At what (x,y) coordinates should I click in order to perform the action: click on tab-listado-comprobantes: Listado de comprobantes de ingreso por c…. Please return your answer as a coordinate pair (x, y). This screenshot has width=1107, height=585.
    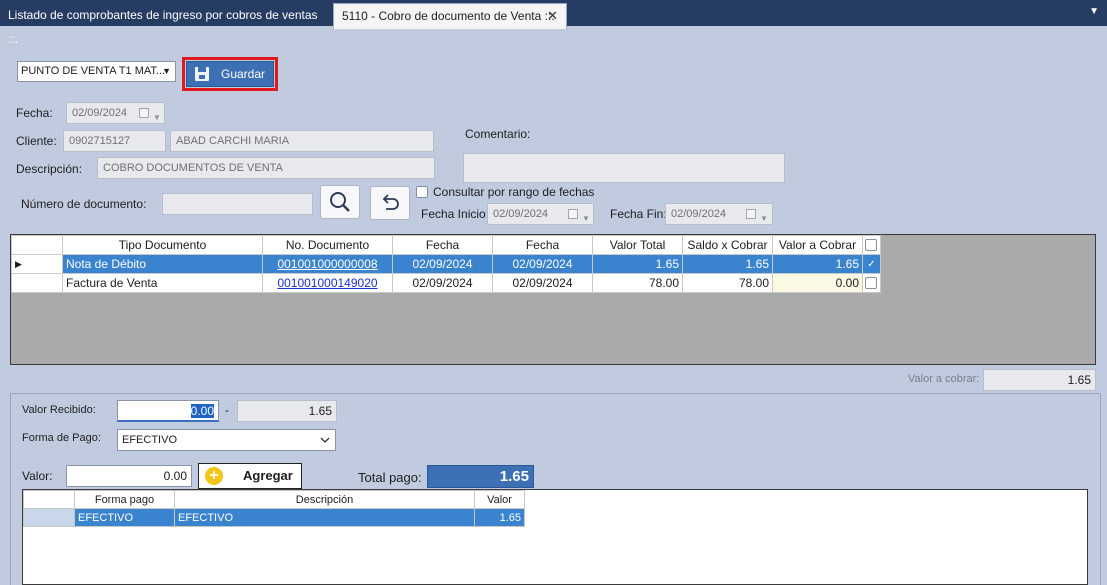
    Looking at the image, I should click on (165, 24).